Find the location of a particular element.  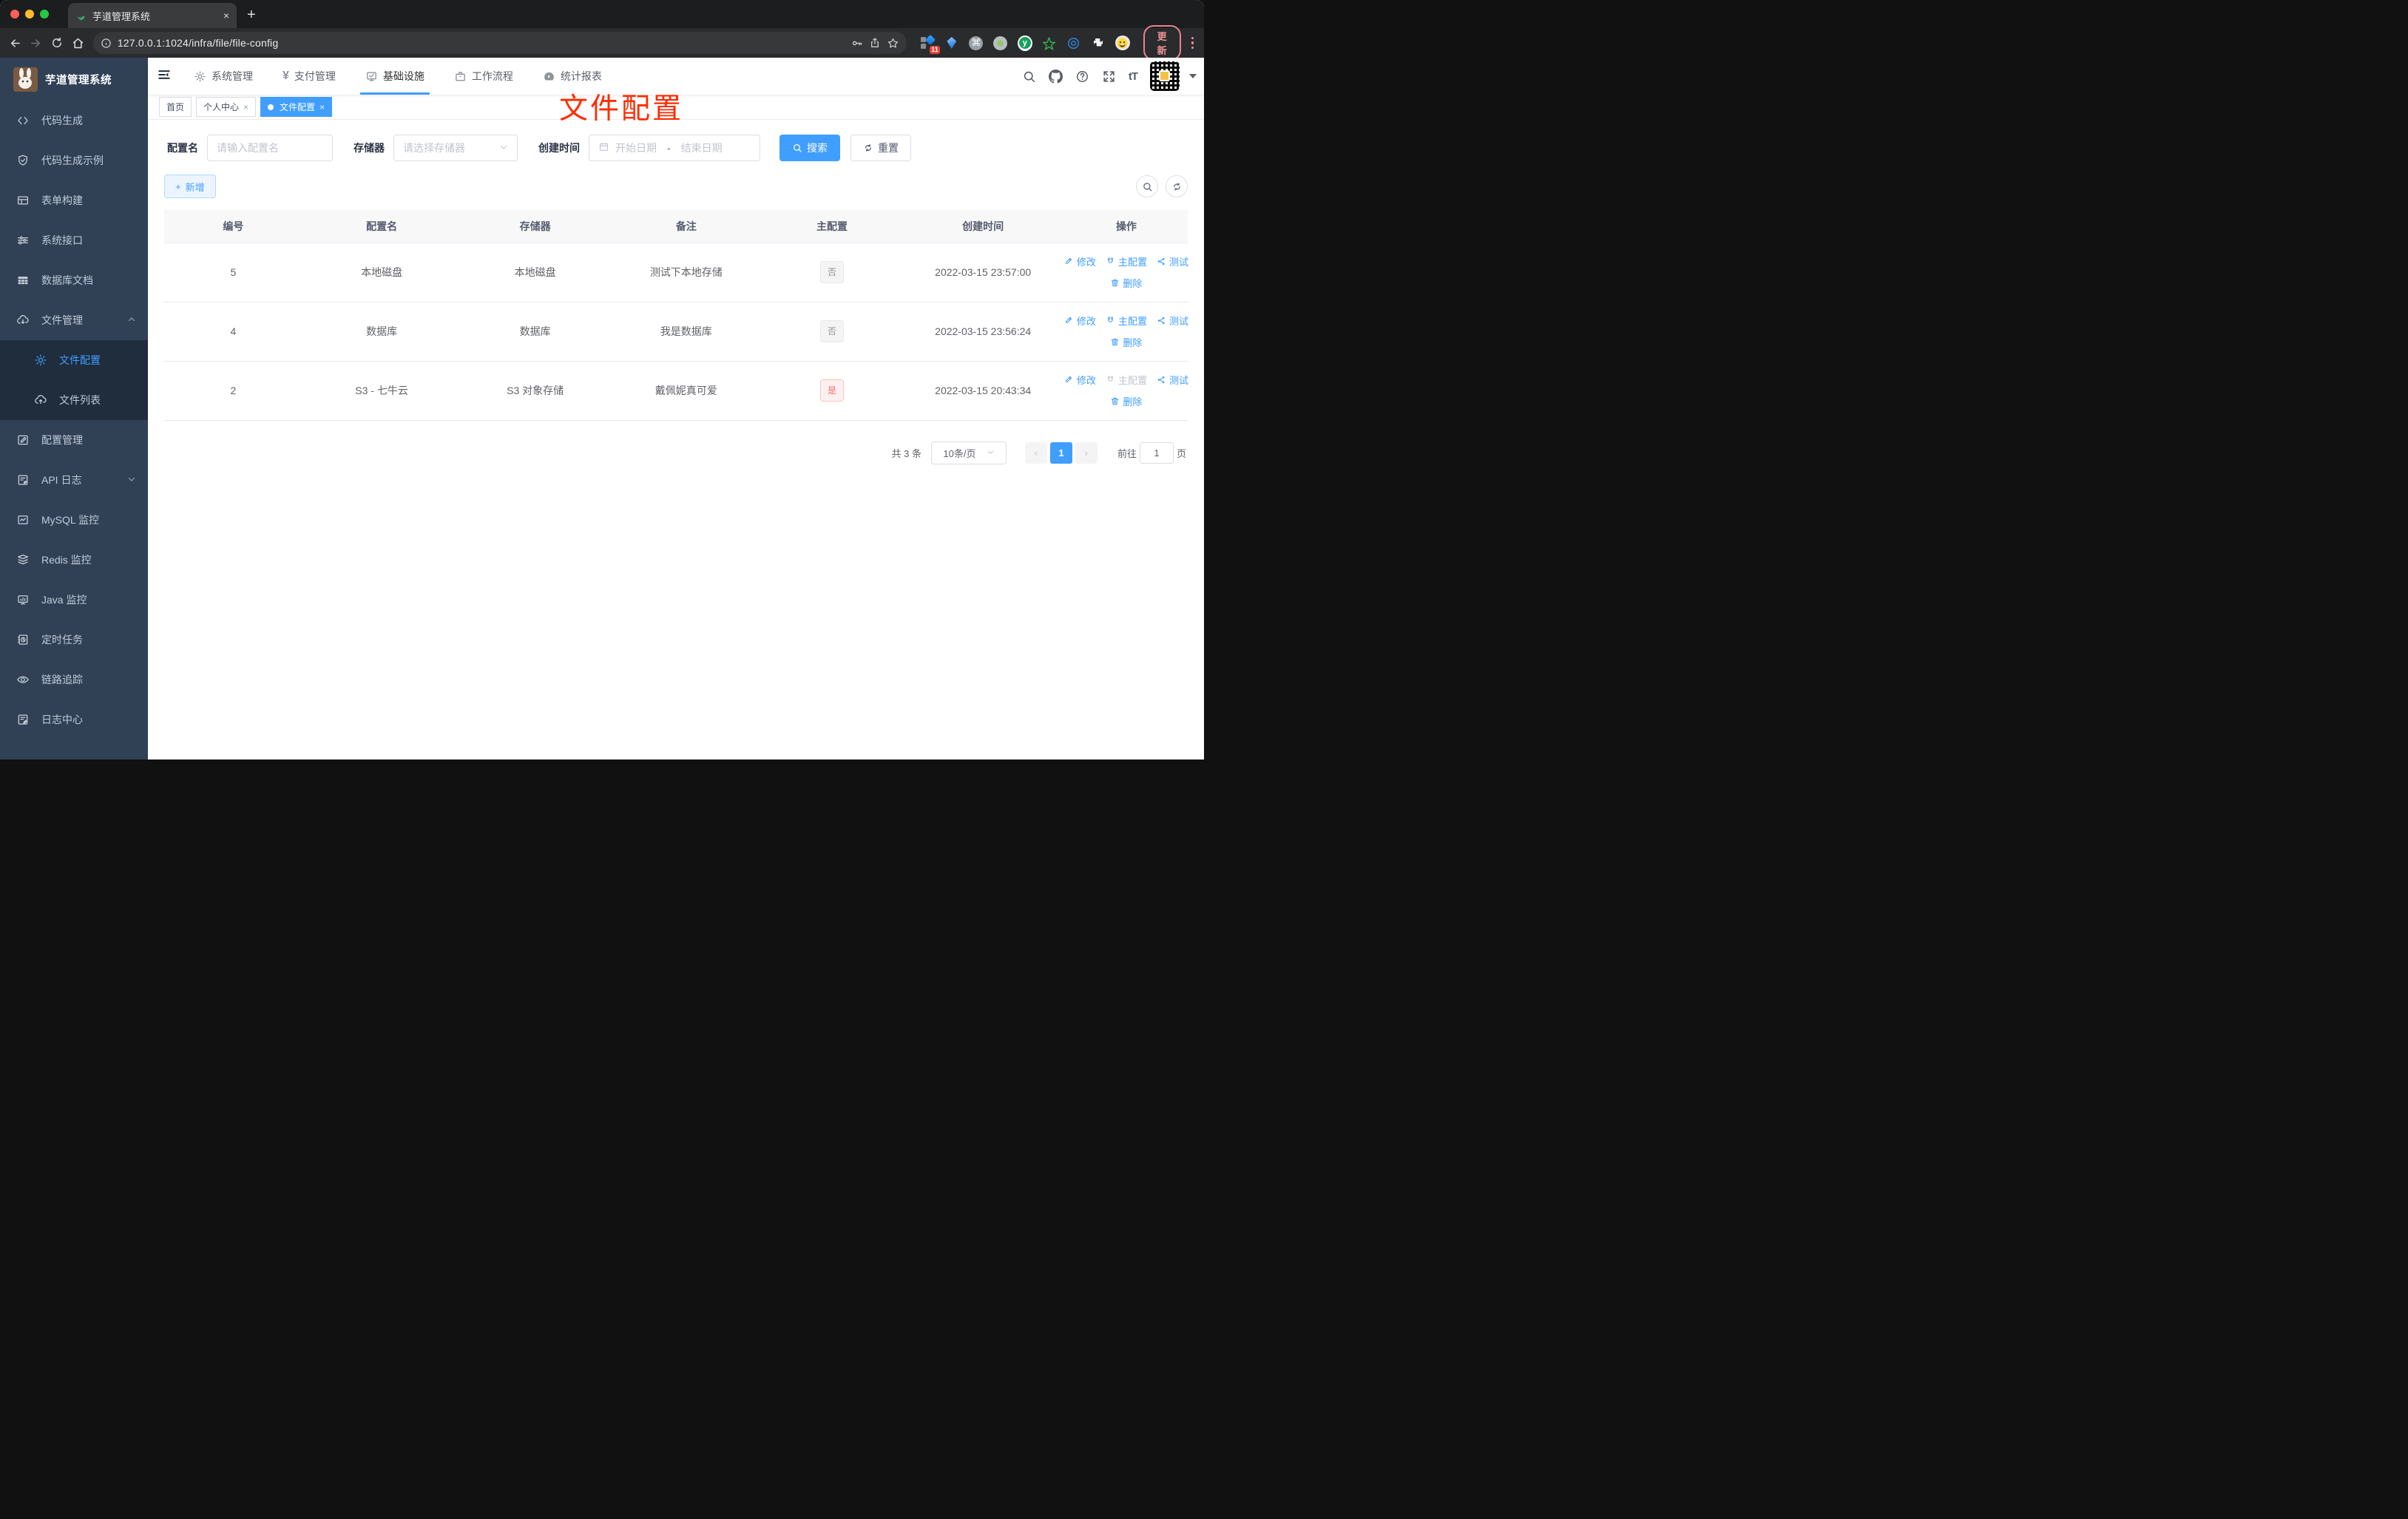

nav-item-pay: ¥ 支付管理 is located at coordinates (309, 76).